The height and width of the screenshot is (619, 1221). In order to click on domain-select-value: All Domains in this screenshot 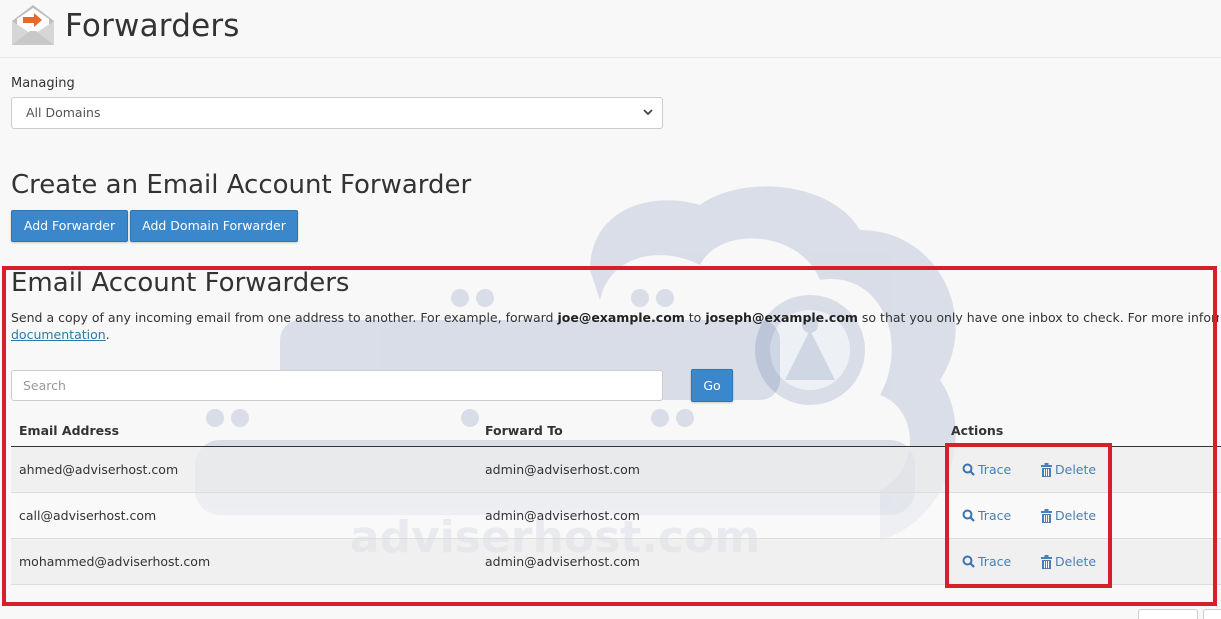, I will do `click(63, 112)`.